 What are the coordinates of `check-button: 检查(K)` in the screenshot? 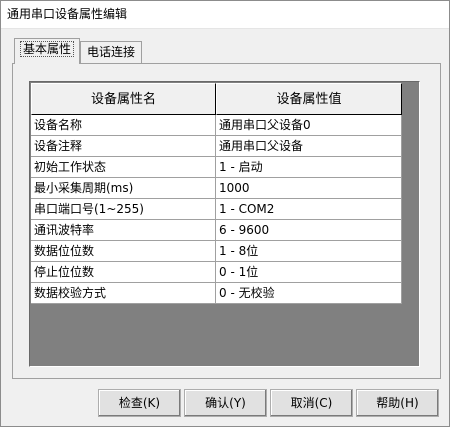 It's located at (139, 403).